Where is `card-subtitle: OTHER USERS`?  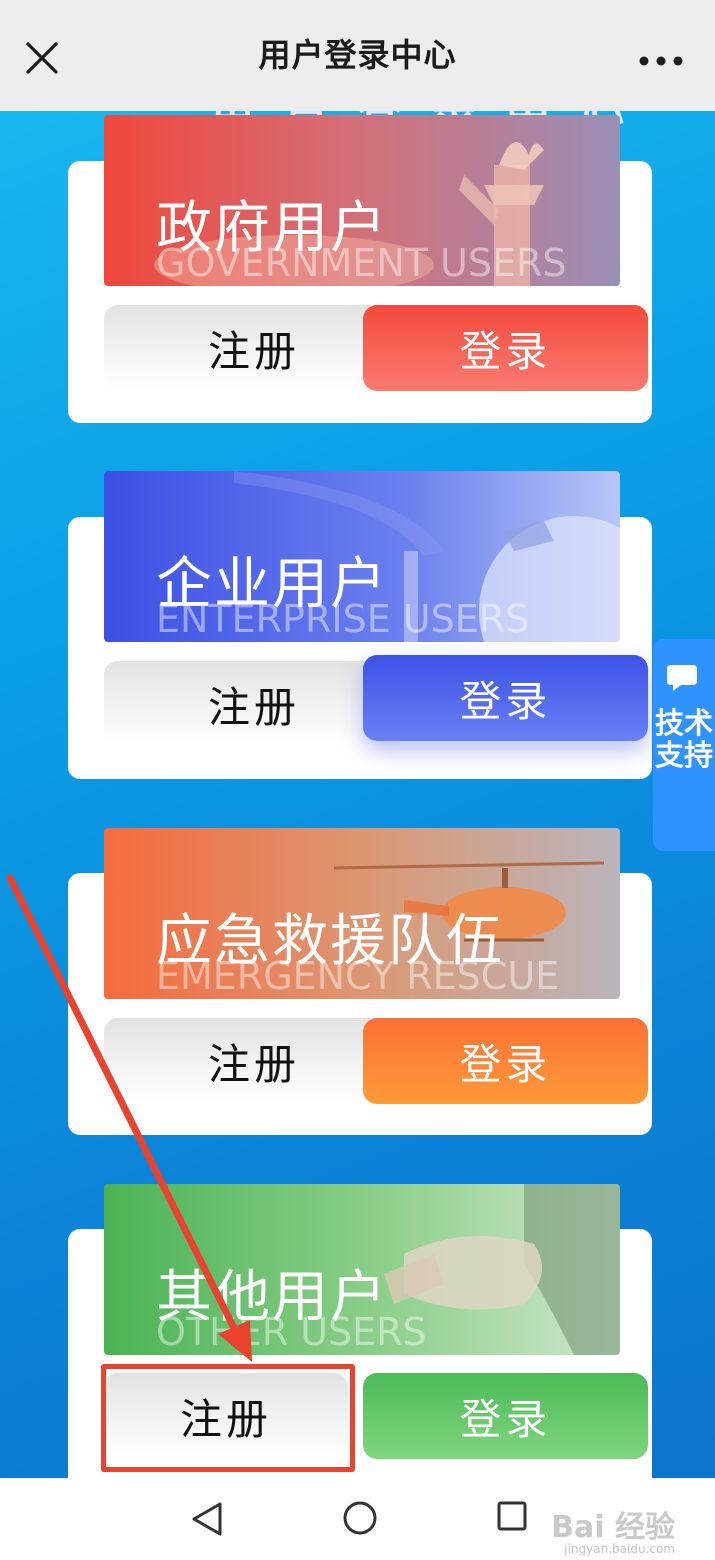
card-subtitle: OTHER USERS is located at coordinates (291, 1332).